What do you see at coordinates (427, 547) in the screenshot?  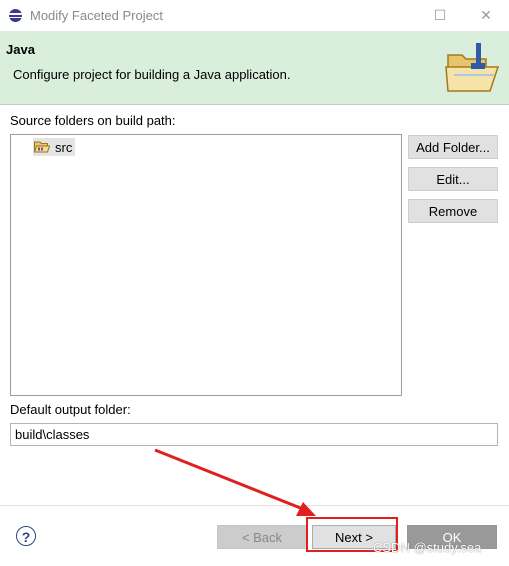 I see `watermark-text: CSDN @study.sea` at bounding box center [427, 547].